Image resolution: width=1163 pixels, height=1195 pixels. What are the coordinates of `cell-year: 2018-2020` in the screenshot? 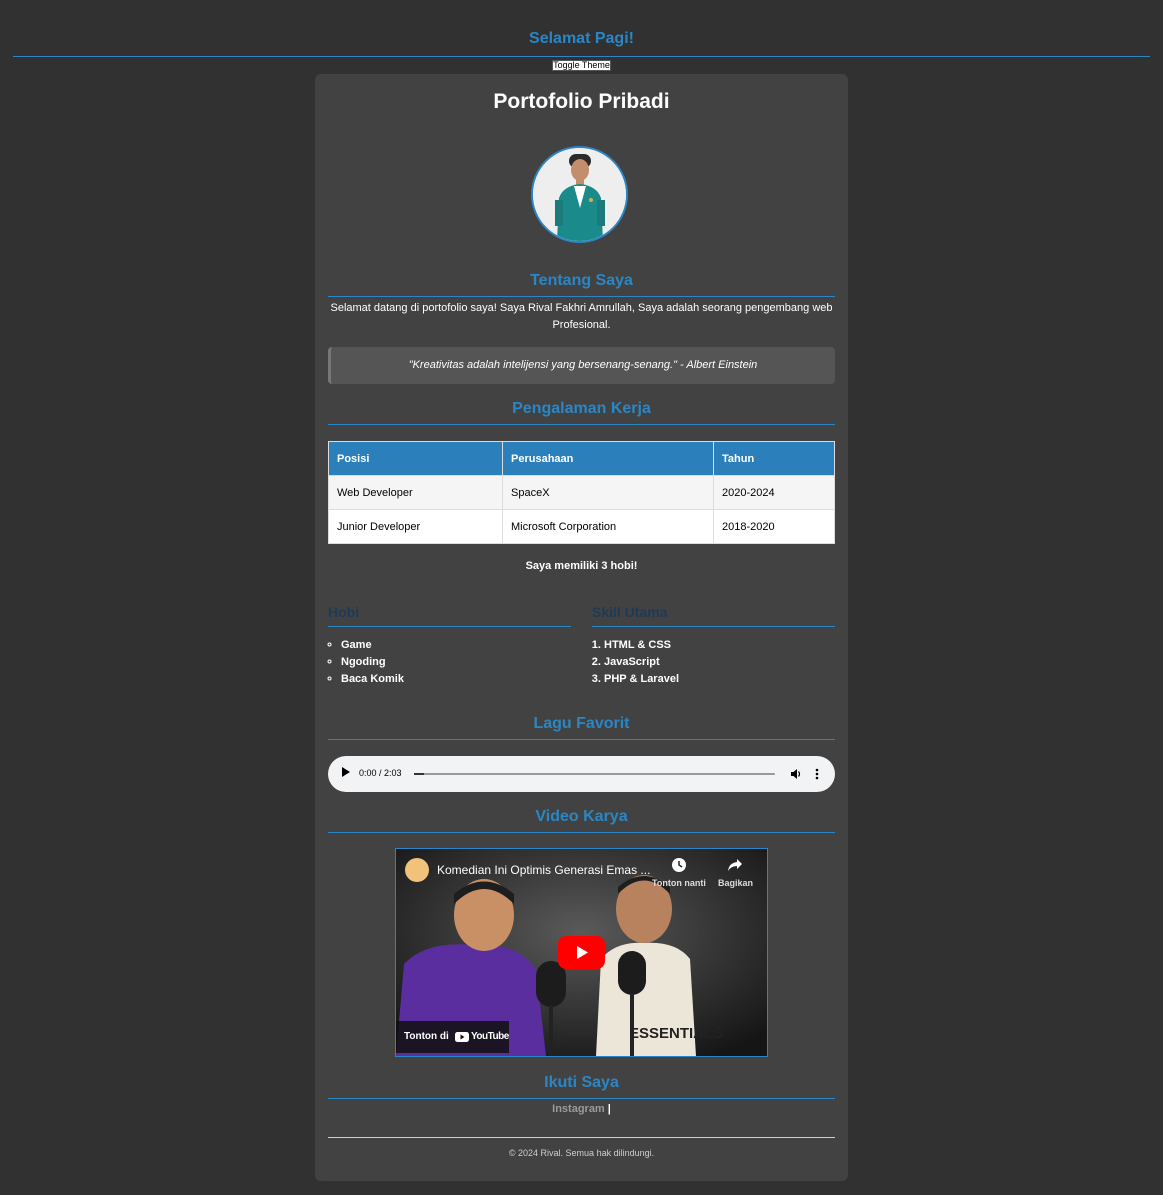 It's located at (774, 526).